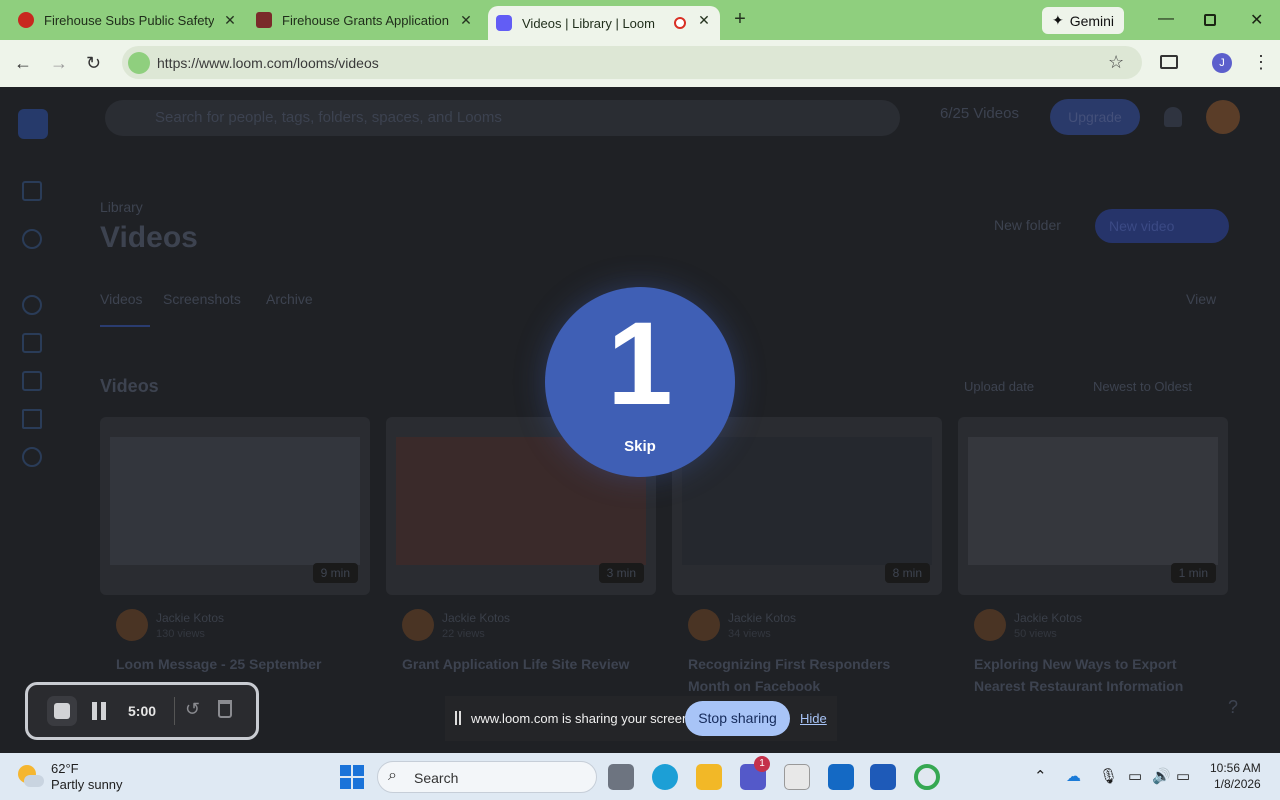 The width and height of the screenshot is (1280, 800). Describe the element at coordinates (139, 63) in the screenshot. I see `microphone-icon` at that location.